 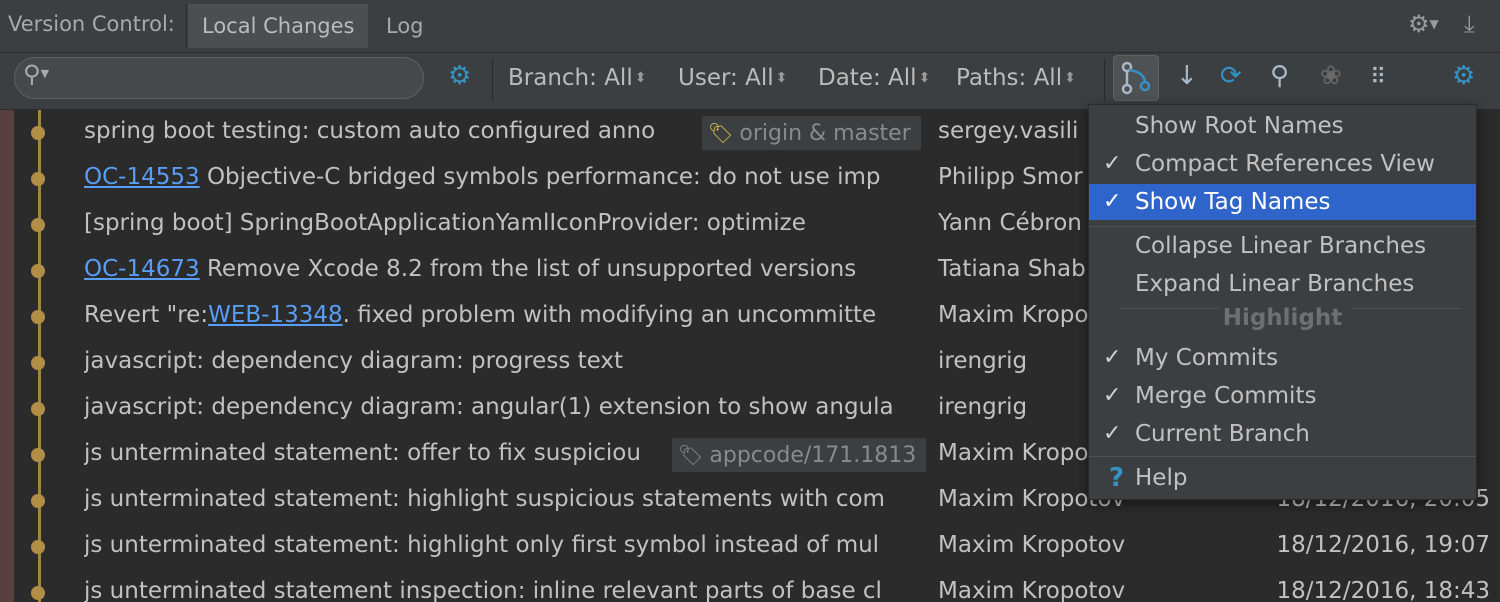 What do you see at coordinates (1117, 478) in the screenshot?
I see `help-icon: ?` at bounding box center [1117, 478].